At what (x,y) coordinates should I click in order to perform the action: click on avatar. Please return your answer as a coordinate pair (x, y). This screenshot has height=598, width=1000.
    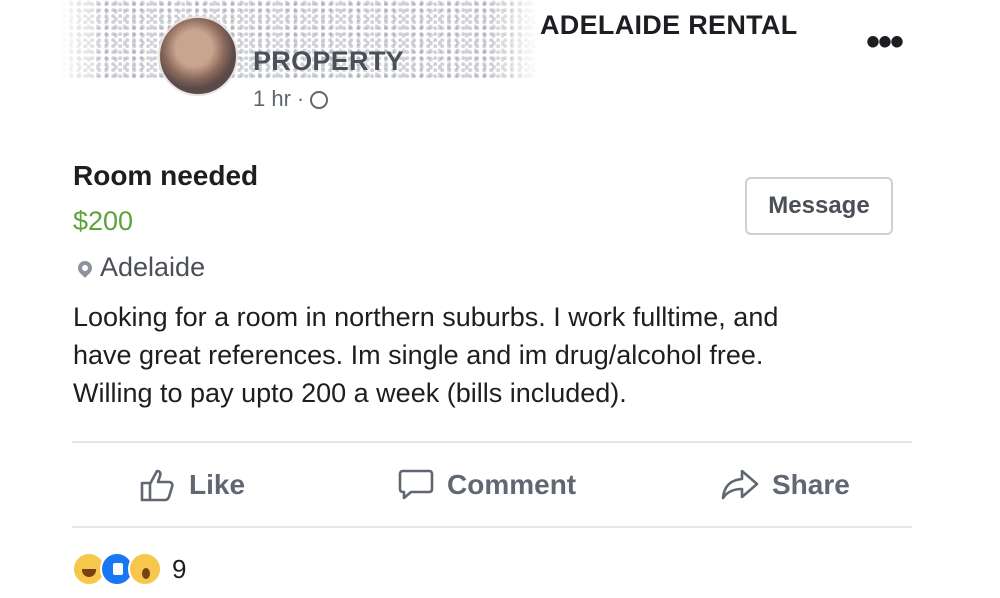
    Looking at the image, I should click on (198, 56).